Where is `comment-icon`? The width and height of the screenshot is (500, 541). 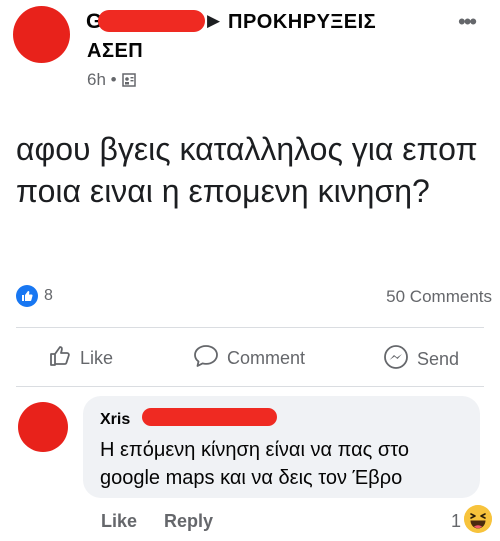
comment-icon is located at coordinates (206, 358).